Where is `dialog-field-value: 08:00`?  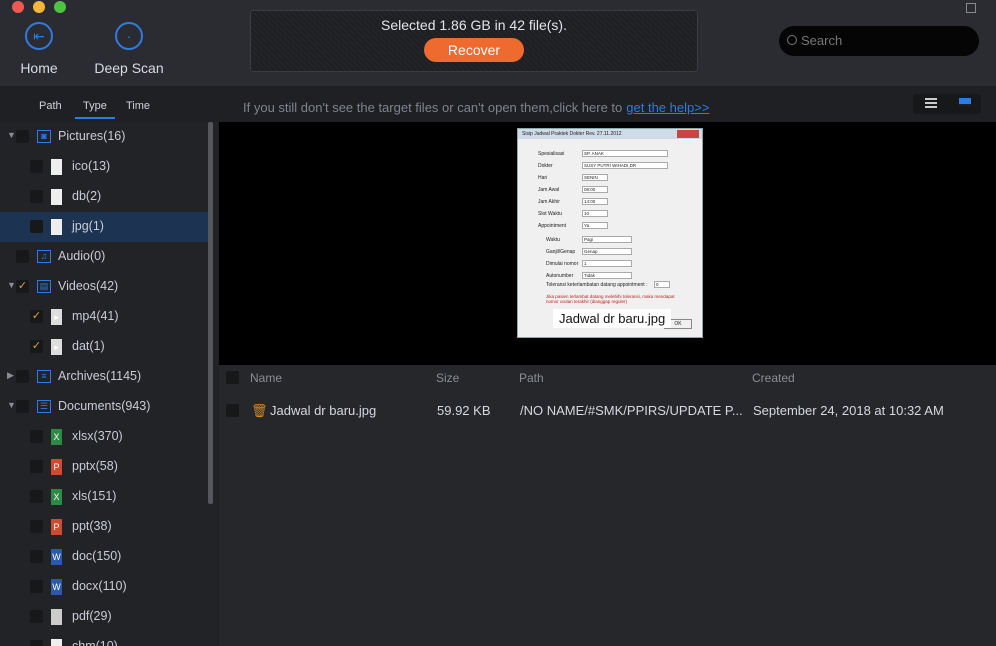 dialog-field-value: 08:00 is located at coordinates (595, 189).